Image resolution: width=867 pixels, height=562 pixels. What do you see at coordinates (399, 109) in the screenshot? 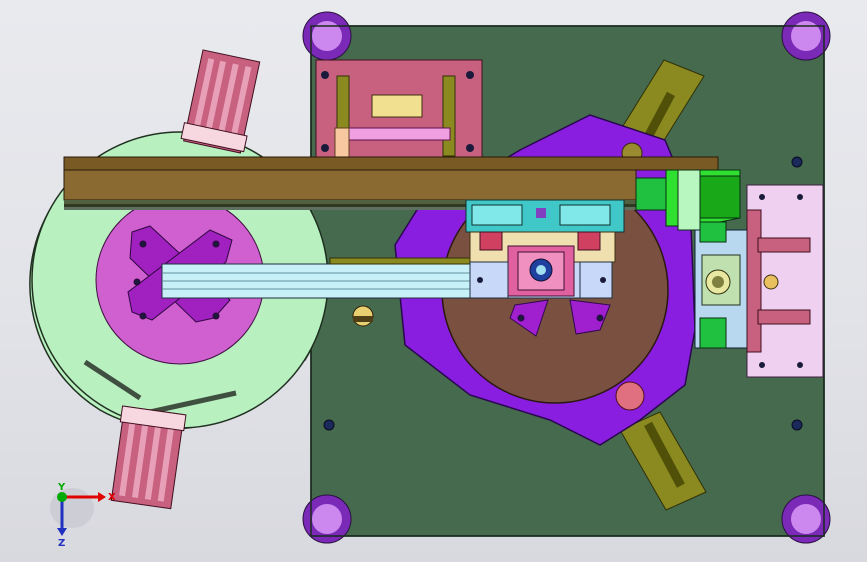
I see `top-clamp-block` at bounding box center [399, 109].